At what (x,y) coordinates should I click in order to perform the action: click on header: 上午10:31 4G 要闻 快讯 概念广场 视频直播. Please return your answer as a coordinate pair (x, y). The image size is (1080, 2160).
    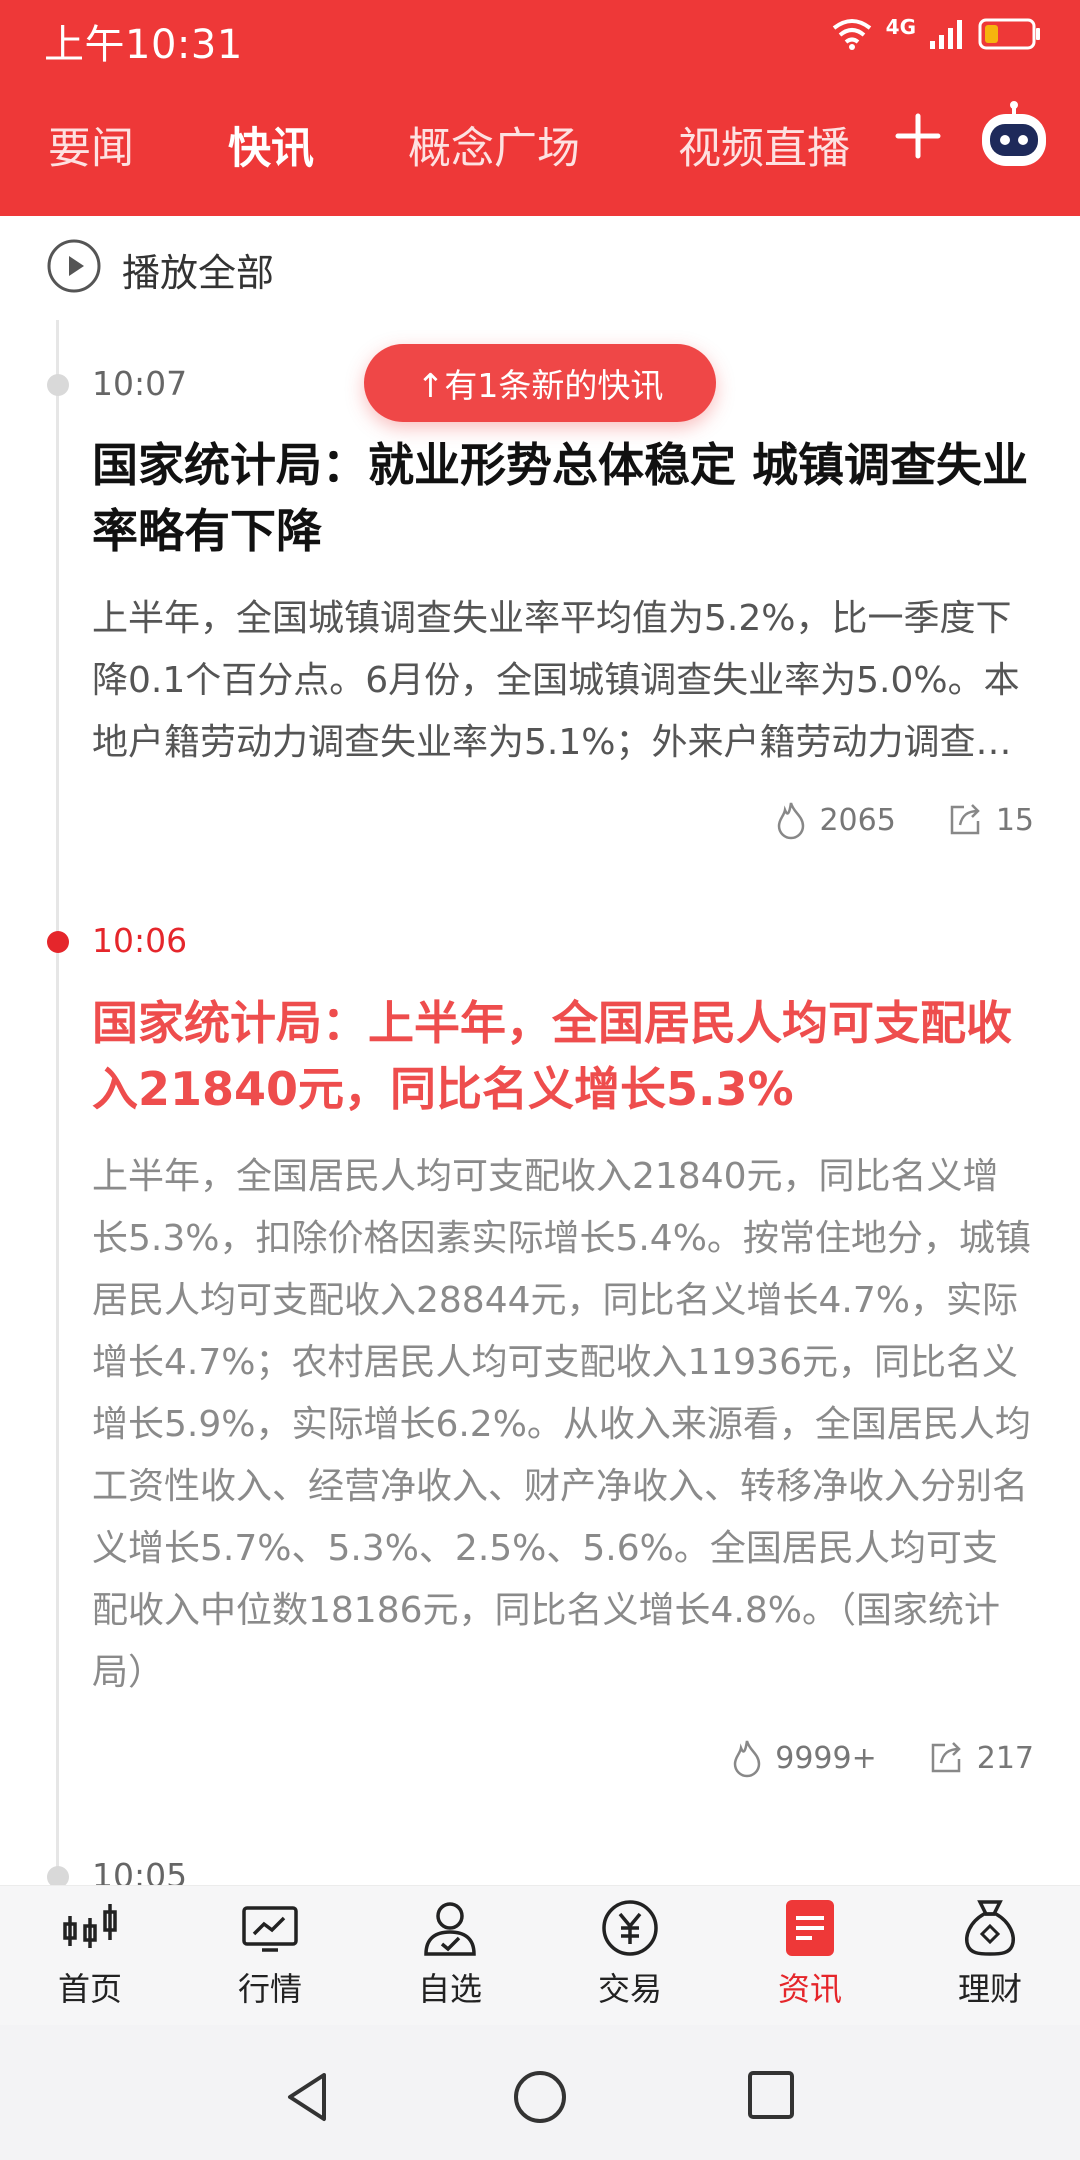
    Looking at the image, I should click on (540, 108).